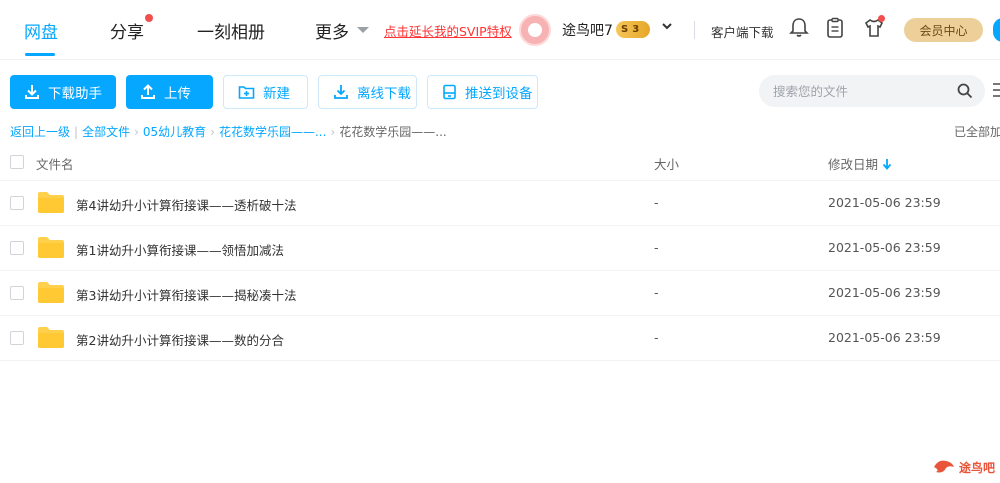  Describe the element at coordinates (32, 92) in the screenshot. I see `download-icon` at that location.